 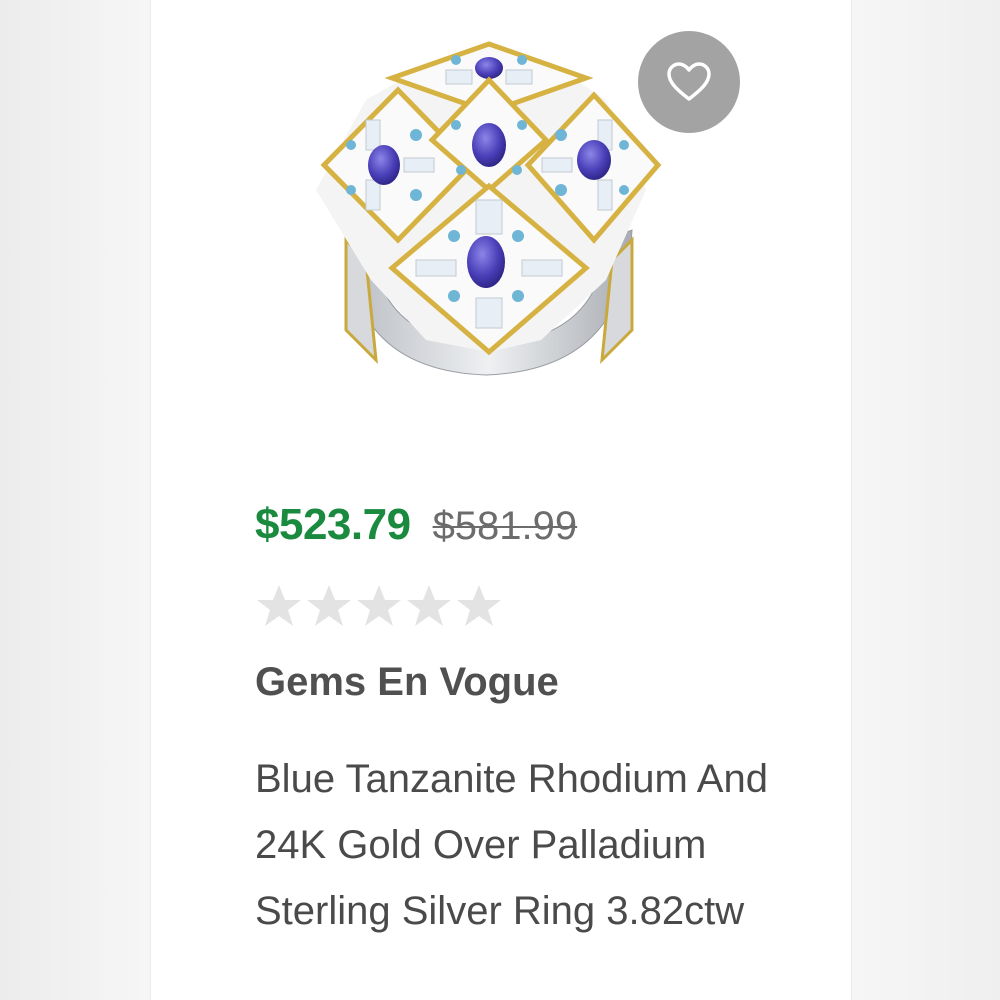 I want to click on favorite-button, so click(x=689, y=82).